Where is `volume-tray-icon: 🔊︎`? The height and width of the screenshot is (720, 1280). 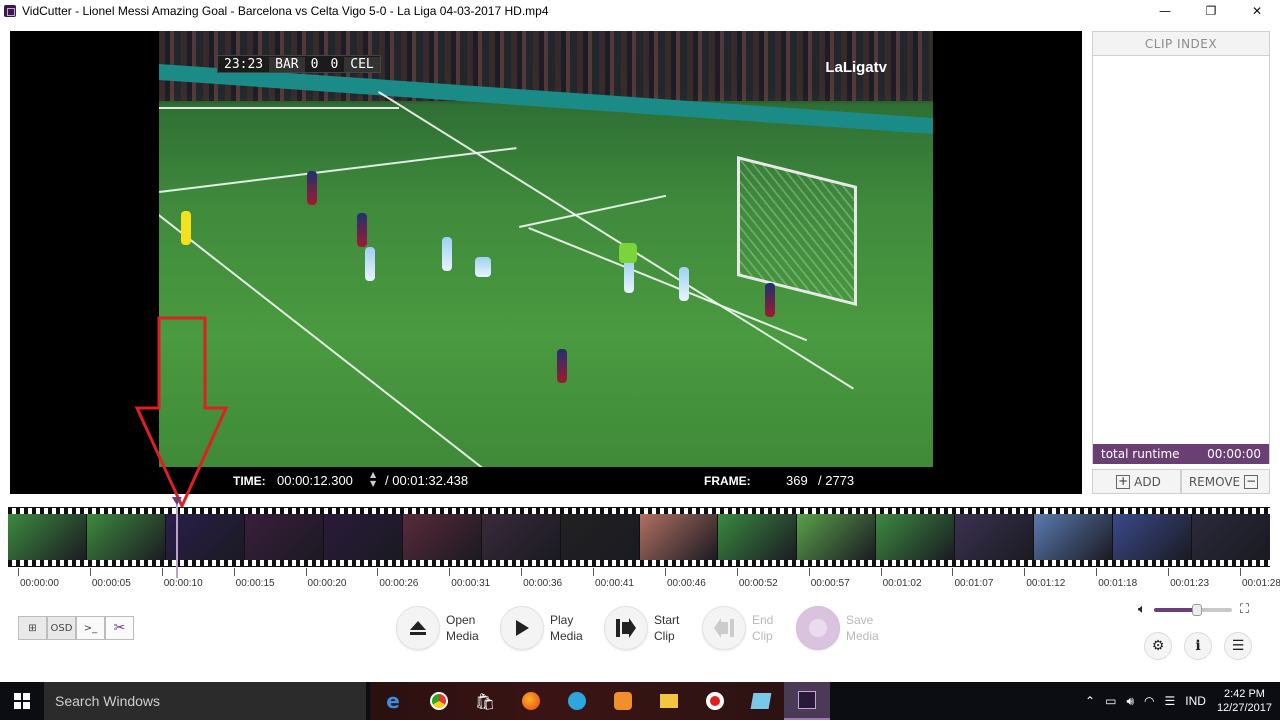 volume-tray-icon: 🔊︎ is located at coordinates (1130, 701).